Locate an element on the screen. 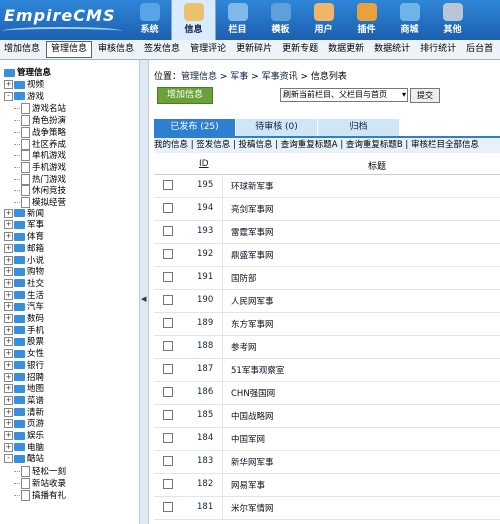  tree-item: 轻松一刻 is located at coordinates (40, 472).